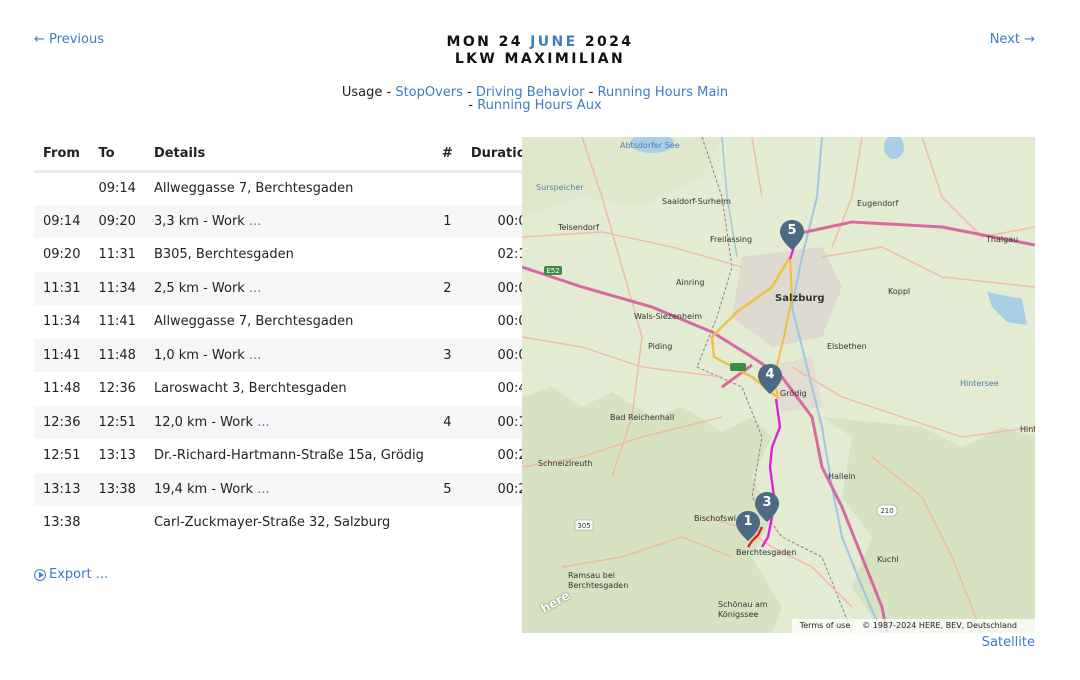 This screenshot has height=680, width=1080. Describe the element at coordinates (117, 255) in the screenshot. I see `cell-to-text: 11:31` at that location.